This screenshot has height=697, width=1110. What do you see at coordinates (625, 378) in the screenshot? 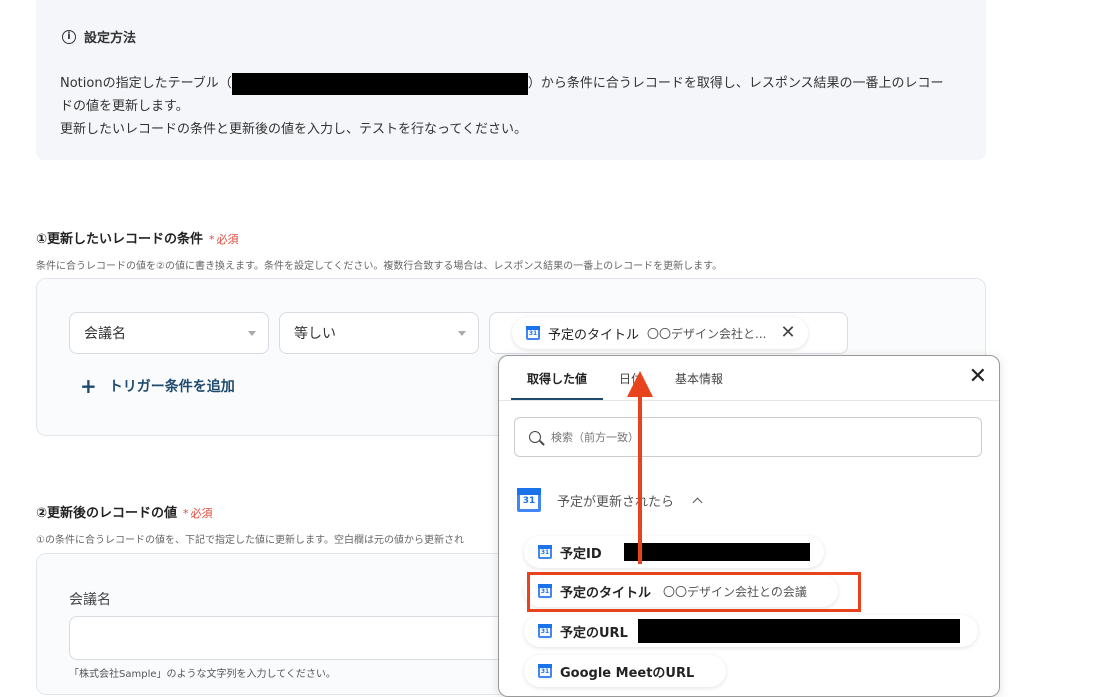
I see `popup-tabs: 取得した値 日付 基本情報` at bounding box center [625, 378].